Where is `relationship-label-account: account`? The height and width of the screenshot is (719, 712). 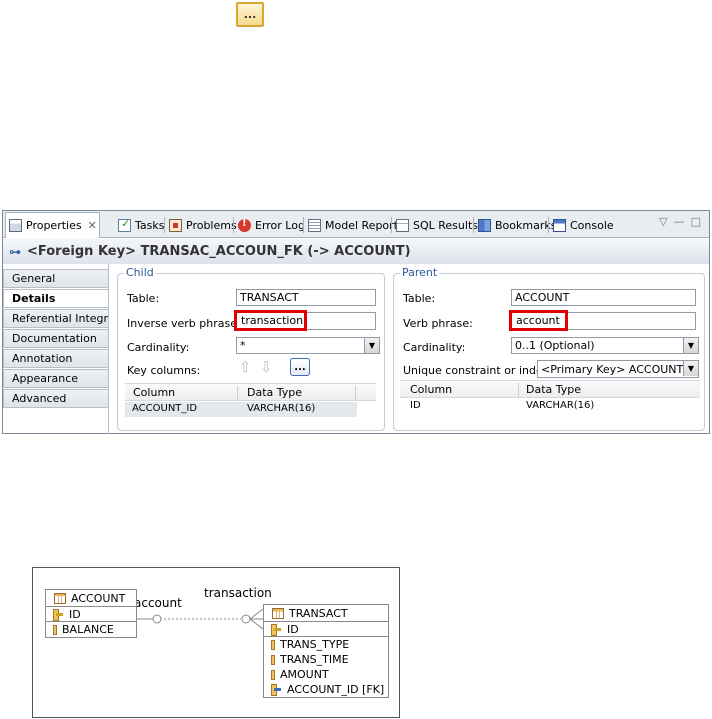 relationship-label-account: account is located at coordinates (158, 603).